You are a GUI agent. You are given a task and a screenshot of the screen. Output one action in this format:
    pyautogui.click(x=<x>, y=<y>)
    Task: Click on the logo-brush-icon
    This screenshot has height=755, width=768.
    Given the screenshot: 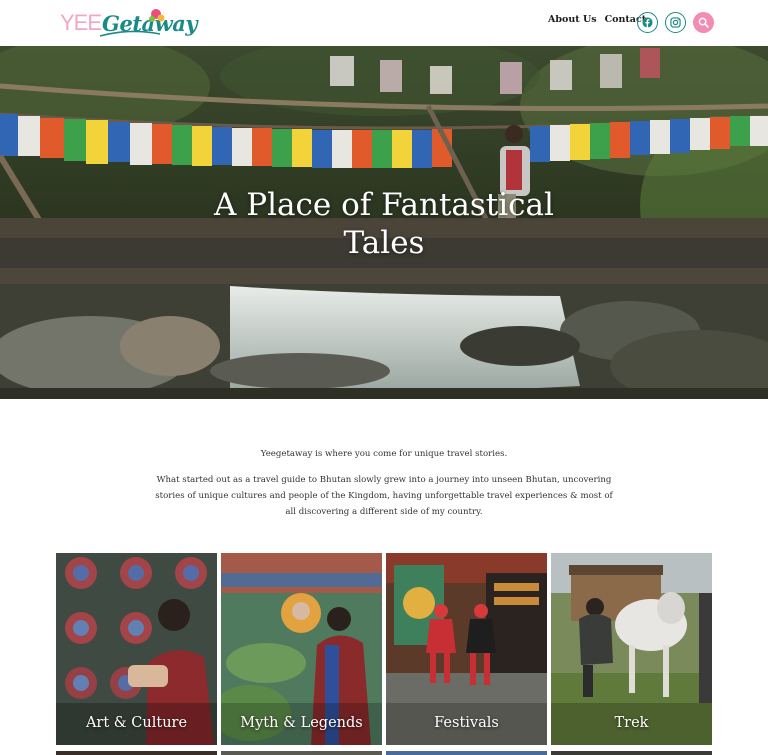 What is the action you would take?
    pyautogui.click(x=132, y=23)
    